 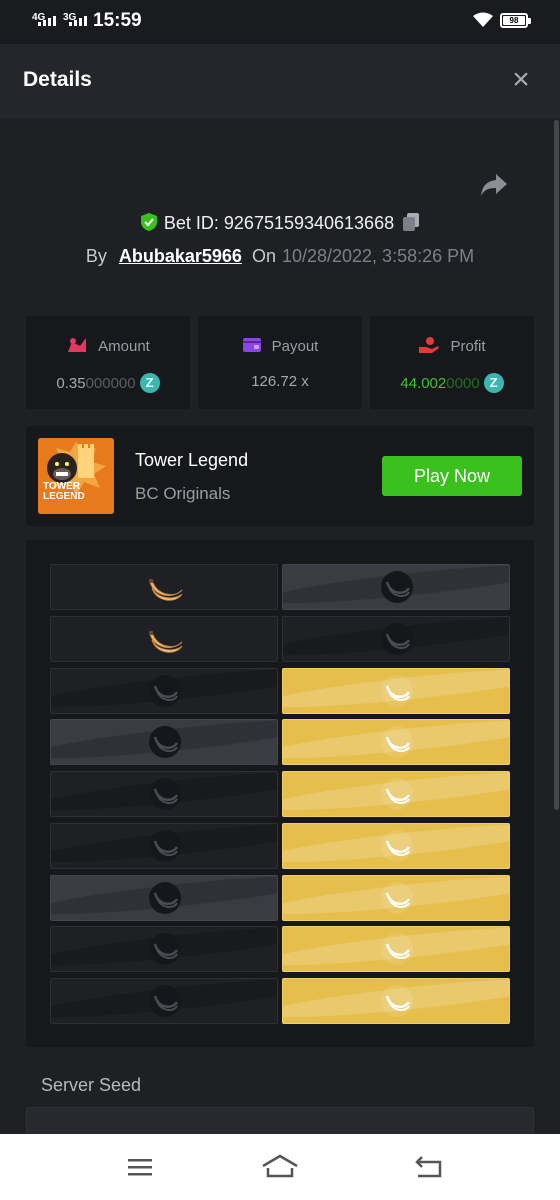 I want to click on tile-r2-c2, so click(x=396, y=638).